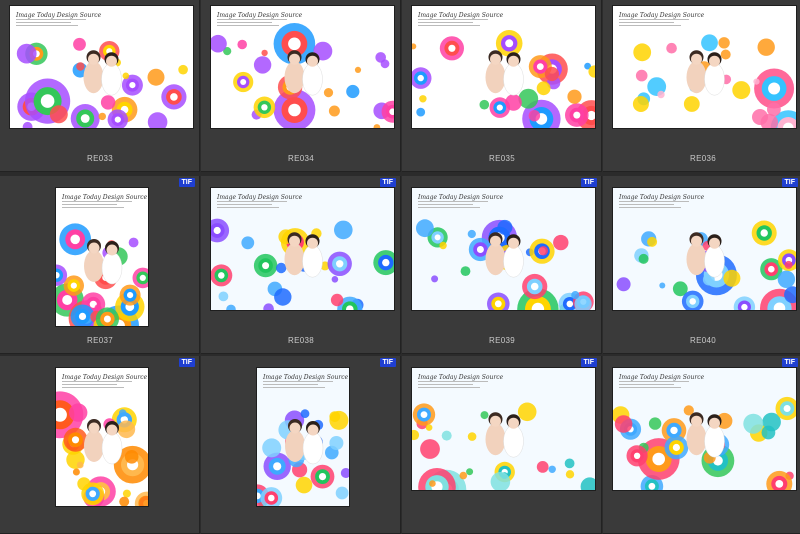 This screenshot has height=534, width=800. I want to click on thumbnail-item: TIF Image Today Design Source RE037, so click(100, 265).